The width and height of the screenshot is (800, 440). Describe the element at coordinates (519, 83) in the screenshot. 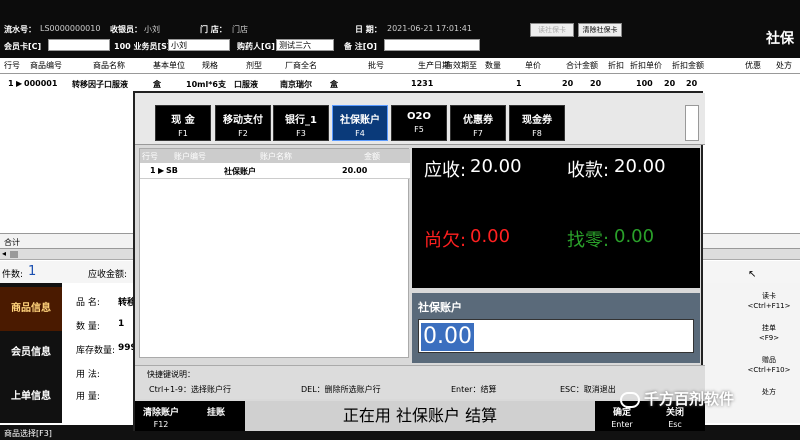

I see `cell-qty: 1` at that location.